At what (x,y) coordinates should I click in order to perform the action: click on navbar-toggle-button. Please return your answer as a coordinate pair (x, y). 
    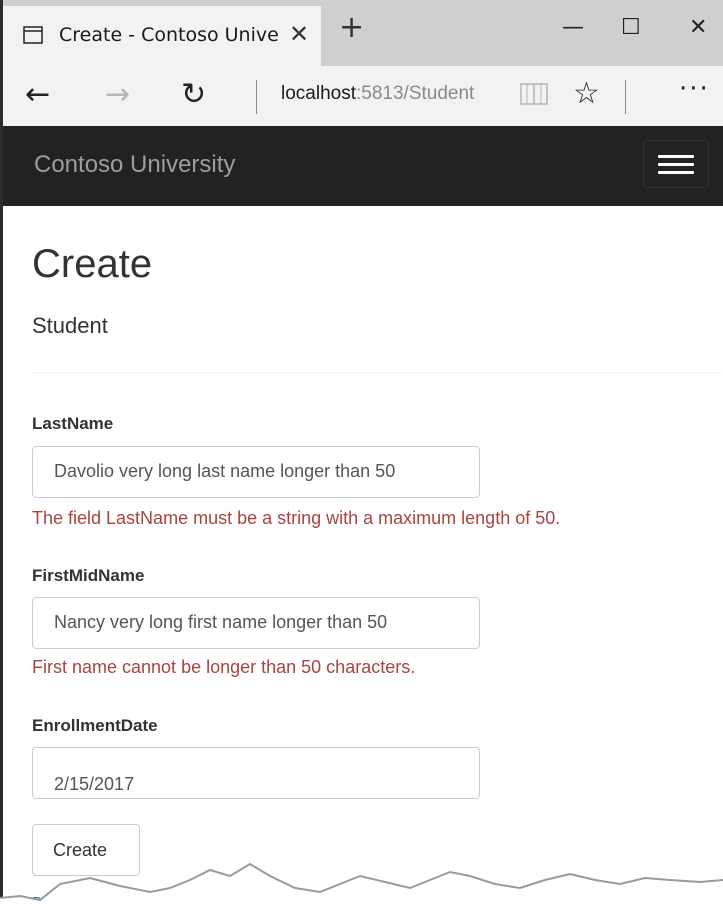
    Looking at the image, I should click on (676, 164).